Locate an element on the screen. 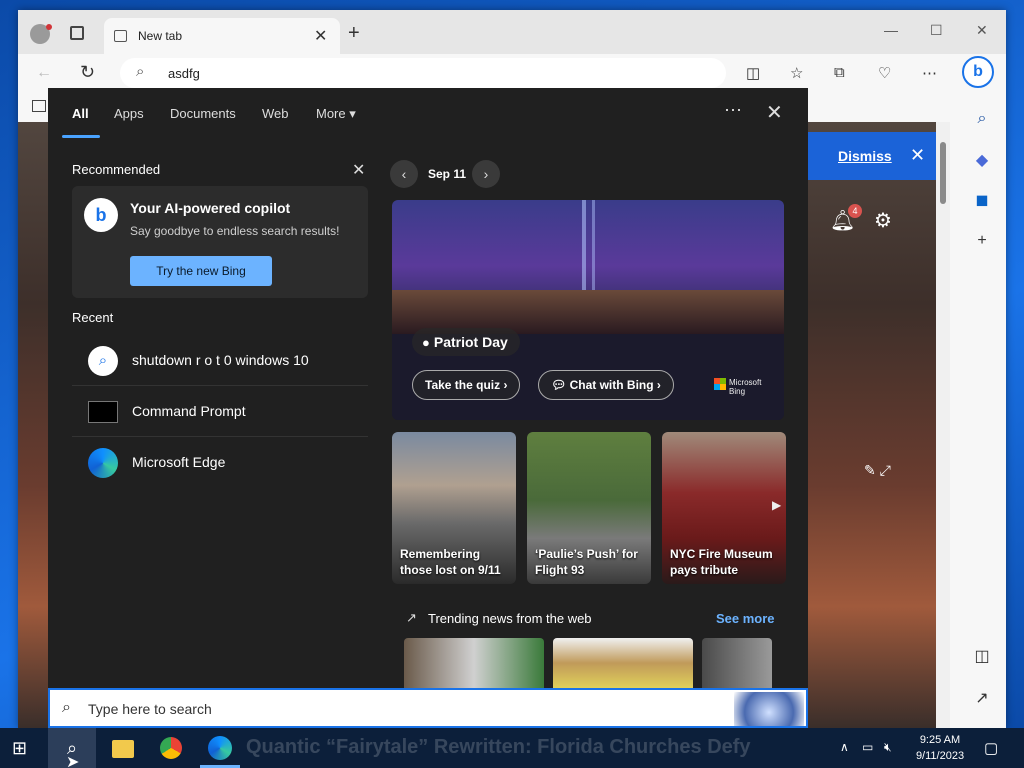 The image size is (1024, 768). outlook-icon: ◼ is located at coordinates (982, 200).